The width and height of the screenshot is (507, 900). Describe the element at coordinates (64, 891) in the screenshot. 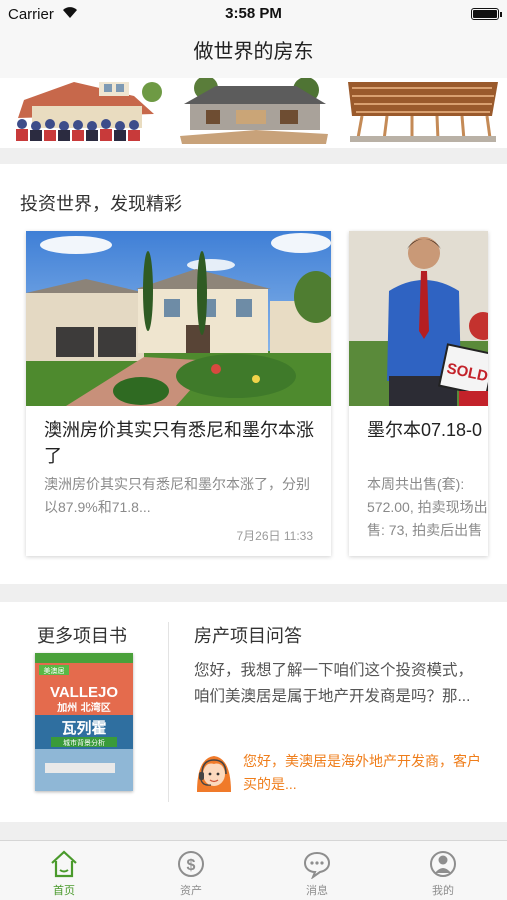

I see `tab-label: 首页` at that location.